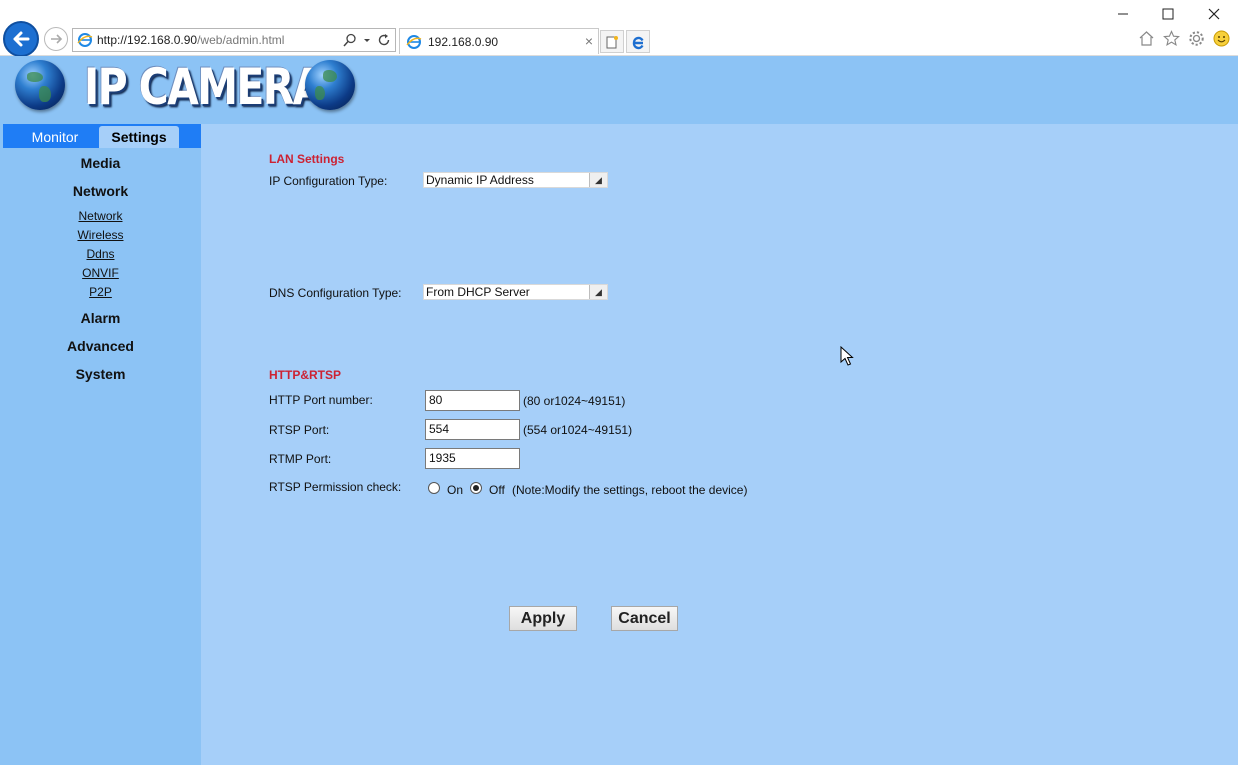 Image resolution: width=1238 pixels, height=765 pixels. What do you see at coordinates (847, 356) in the screenshot?
I see `mouse-cursor-icon` at bounding box center [847, 356].